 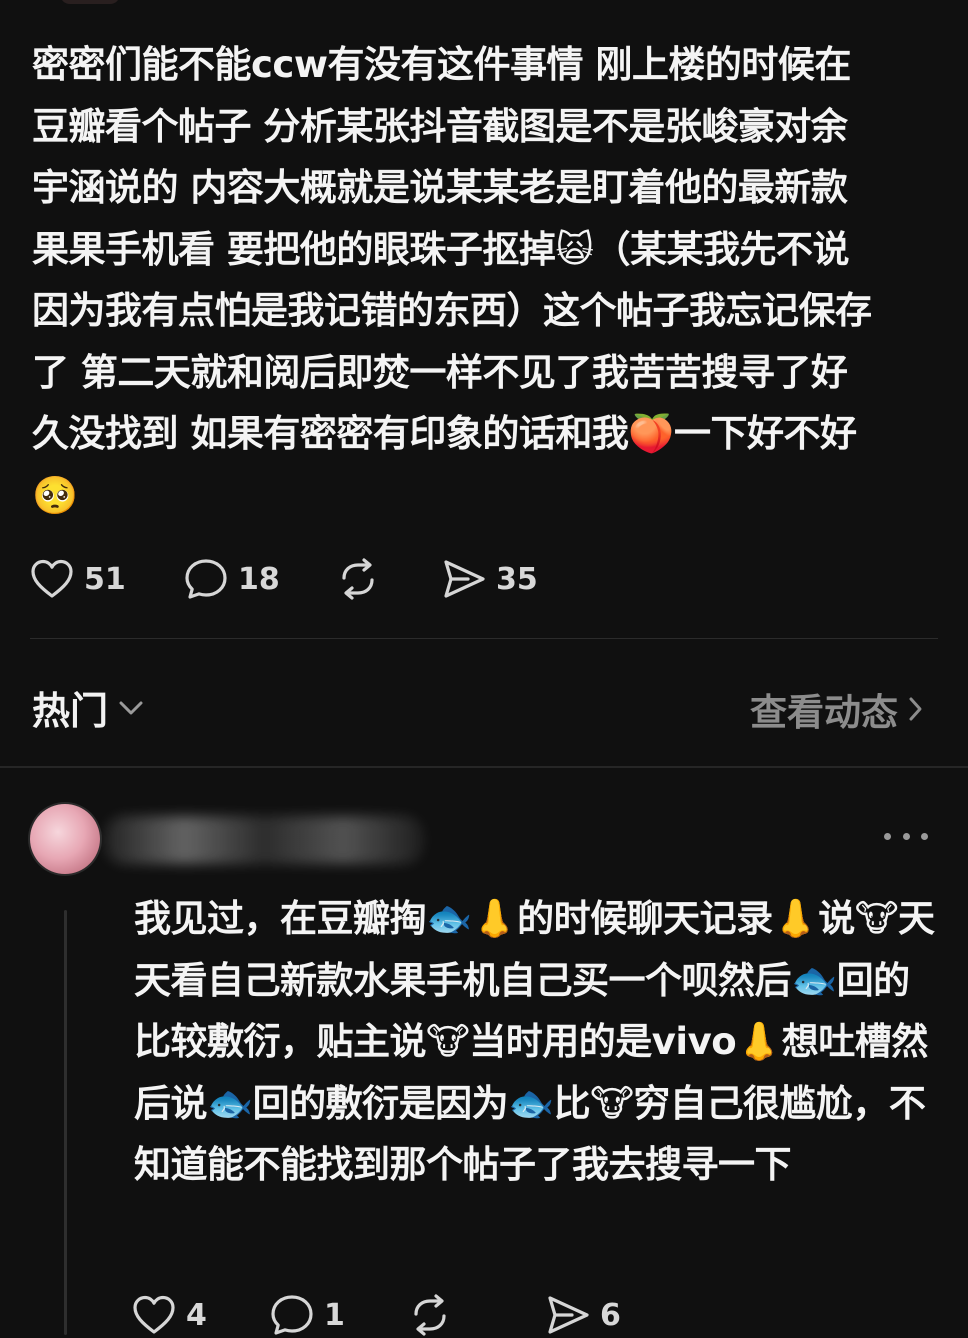 I want to click on like-count: 51, so click(x=105, y=579).